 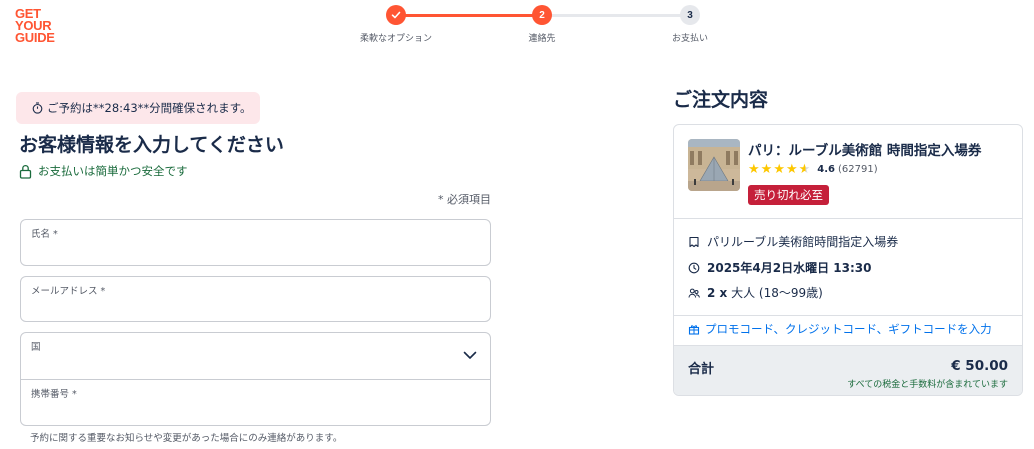 I want to click on email-label: メールアドレス *, so click(x=68, y=291).